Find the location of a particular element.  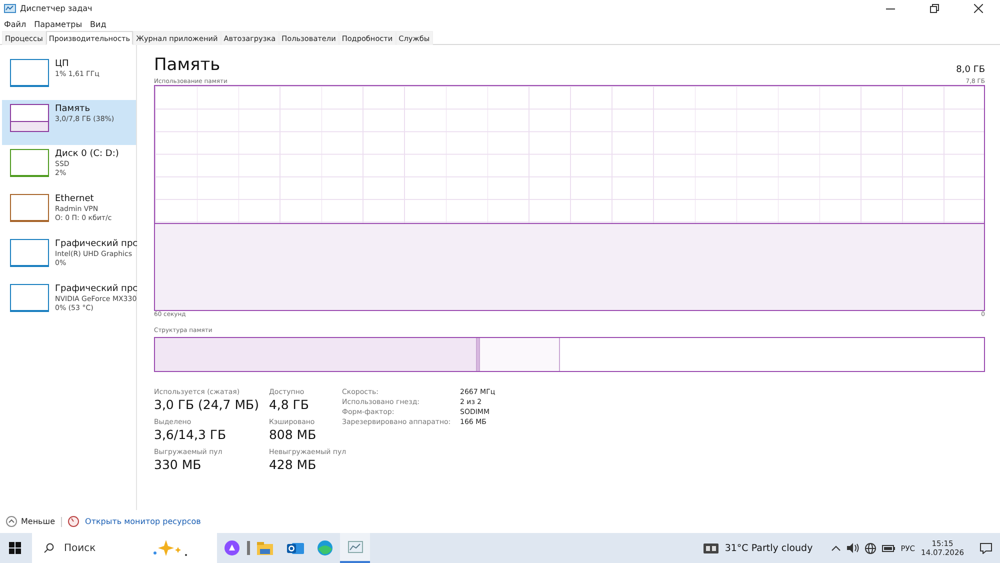

section-title: Память is located at coordinates (187, 65).